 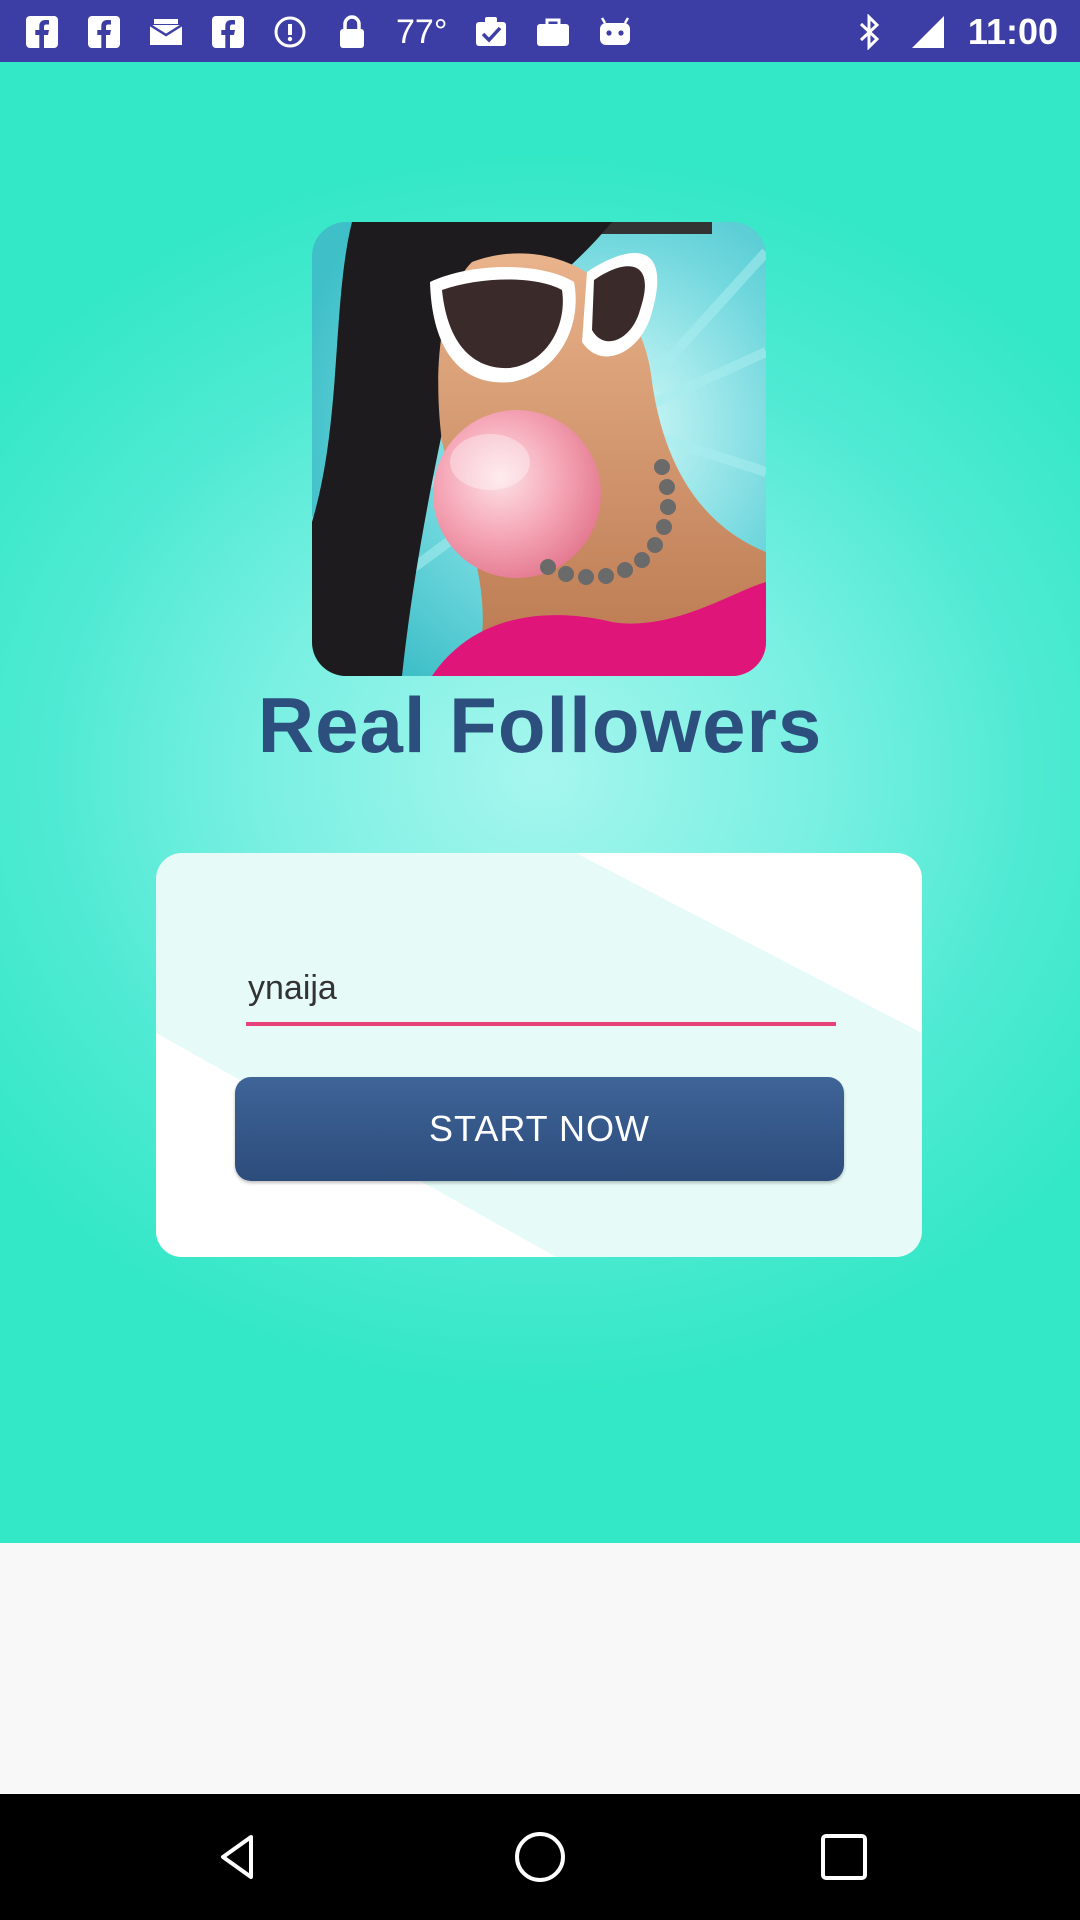 What do you see at coordinates (870, 32) in the screenshot?
I see `bluetooth-icon` at bounding box center [870, 32].